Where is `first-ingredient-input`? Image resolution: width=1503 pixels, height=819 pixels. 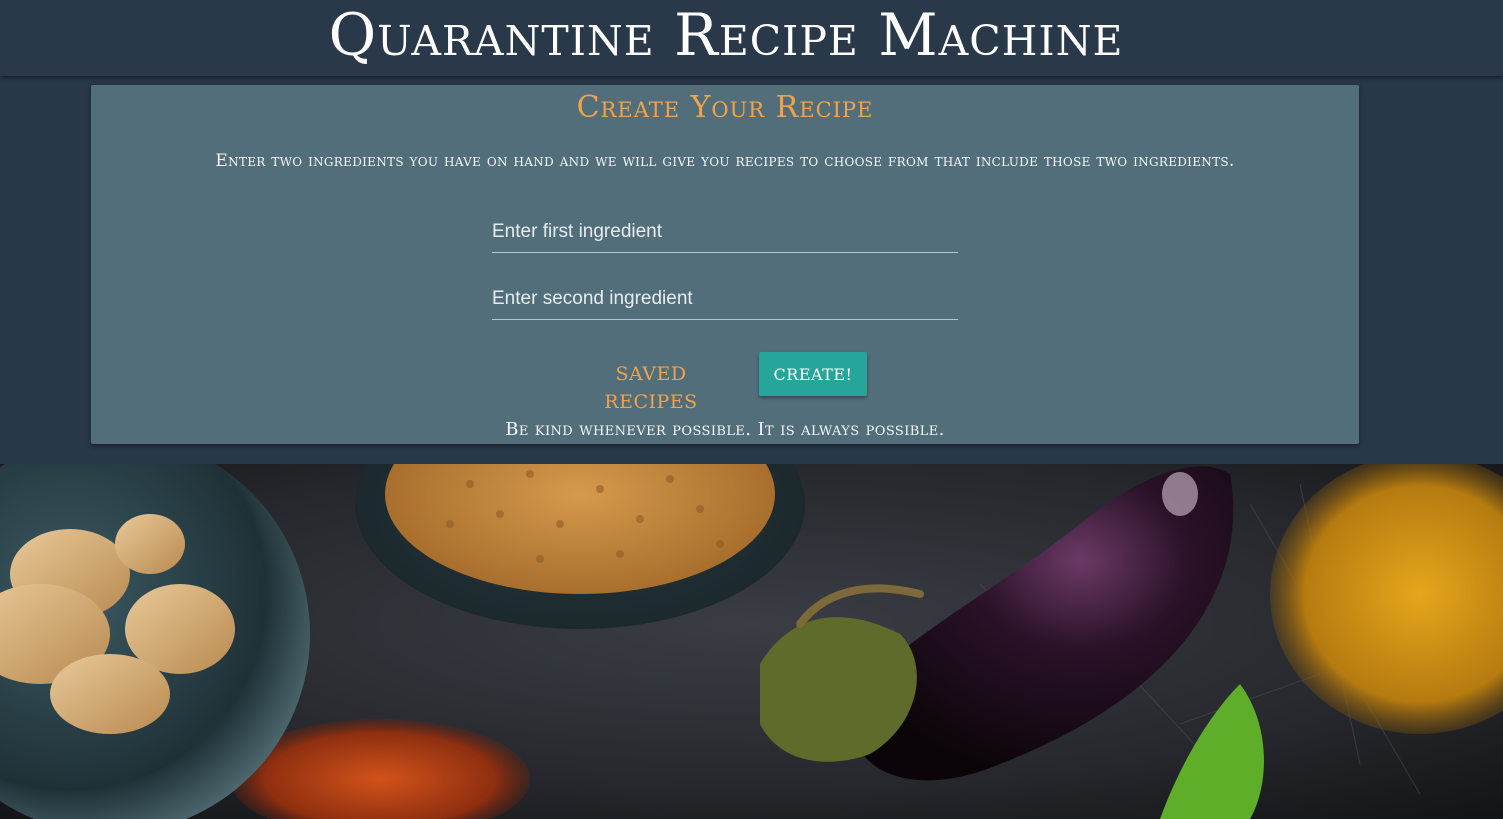 first-ingredient-input is located at coordinates (725, 232).